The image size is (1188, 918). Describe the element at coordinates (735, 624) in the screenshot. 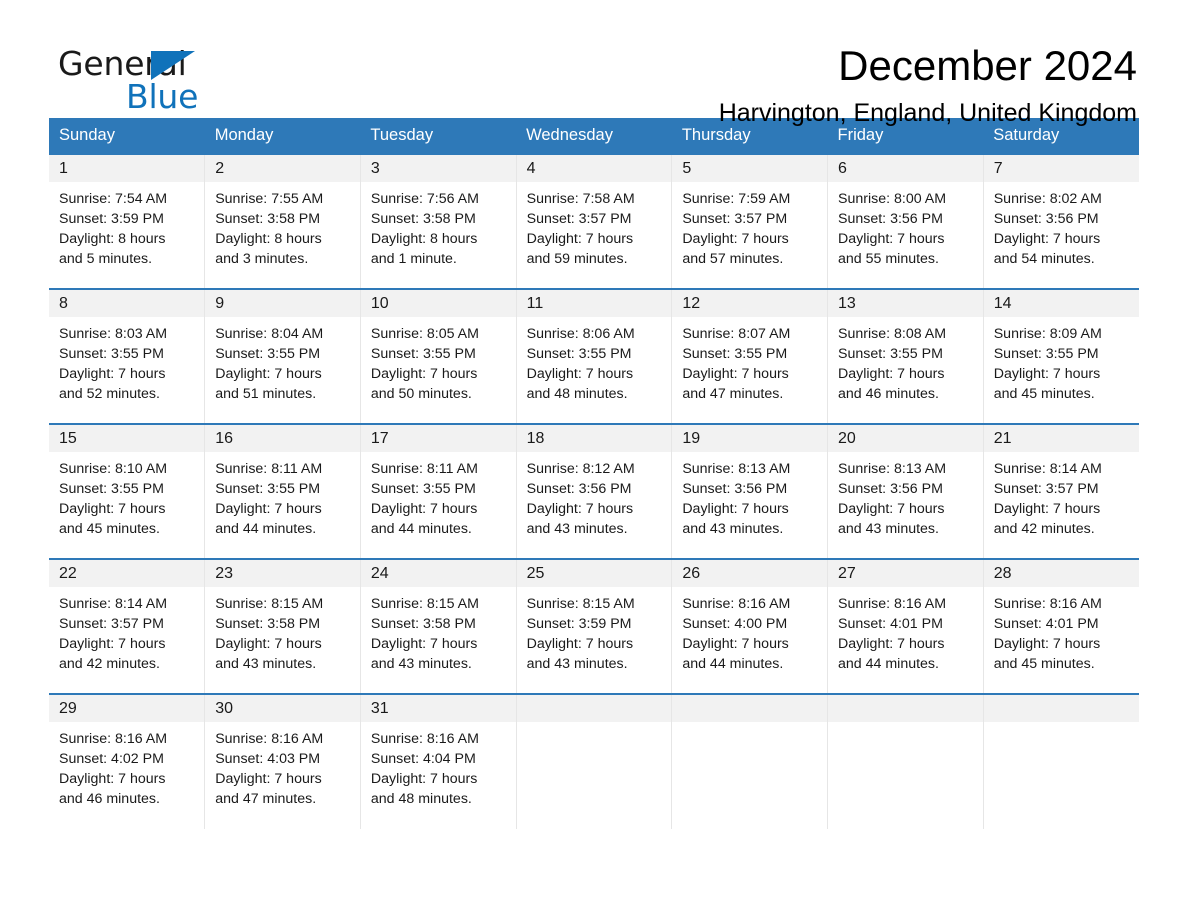

I see `sunset-text: Sunset: 4:00 PM` at that location.